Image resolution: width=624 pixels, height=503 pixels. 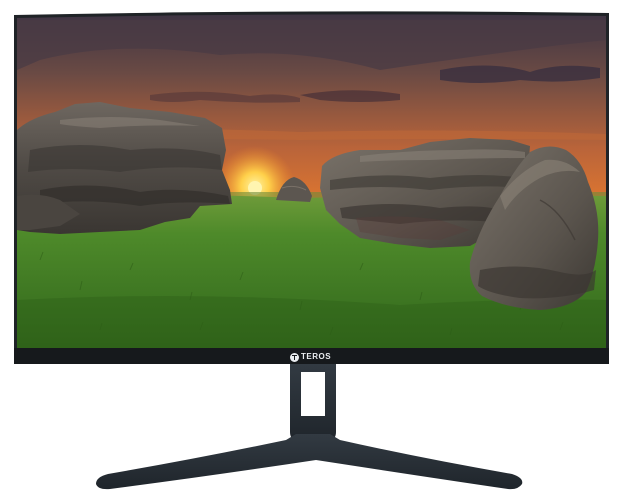 What do you see at coordinates (309, 462) in the screenshot?
I see `stand-base` at bounding box center [309, 462].